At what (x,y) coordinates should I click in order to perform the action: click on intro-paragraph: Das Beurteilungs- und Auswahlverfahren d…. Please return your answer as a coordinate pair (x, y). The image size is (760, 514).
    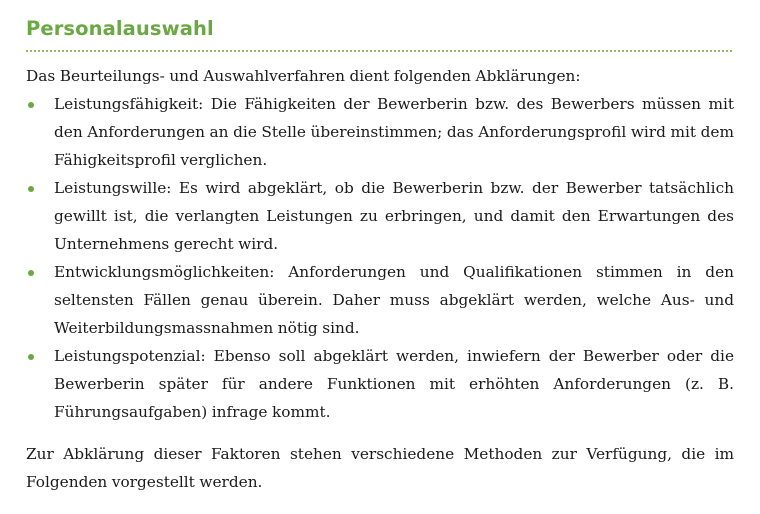
    Looking at the image, I should click on (303, 76).